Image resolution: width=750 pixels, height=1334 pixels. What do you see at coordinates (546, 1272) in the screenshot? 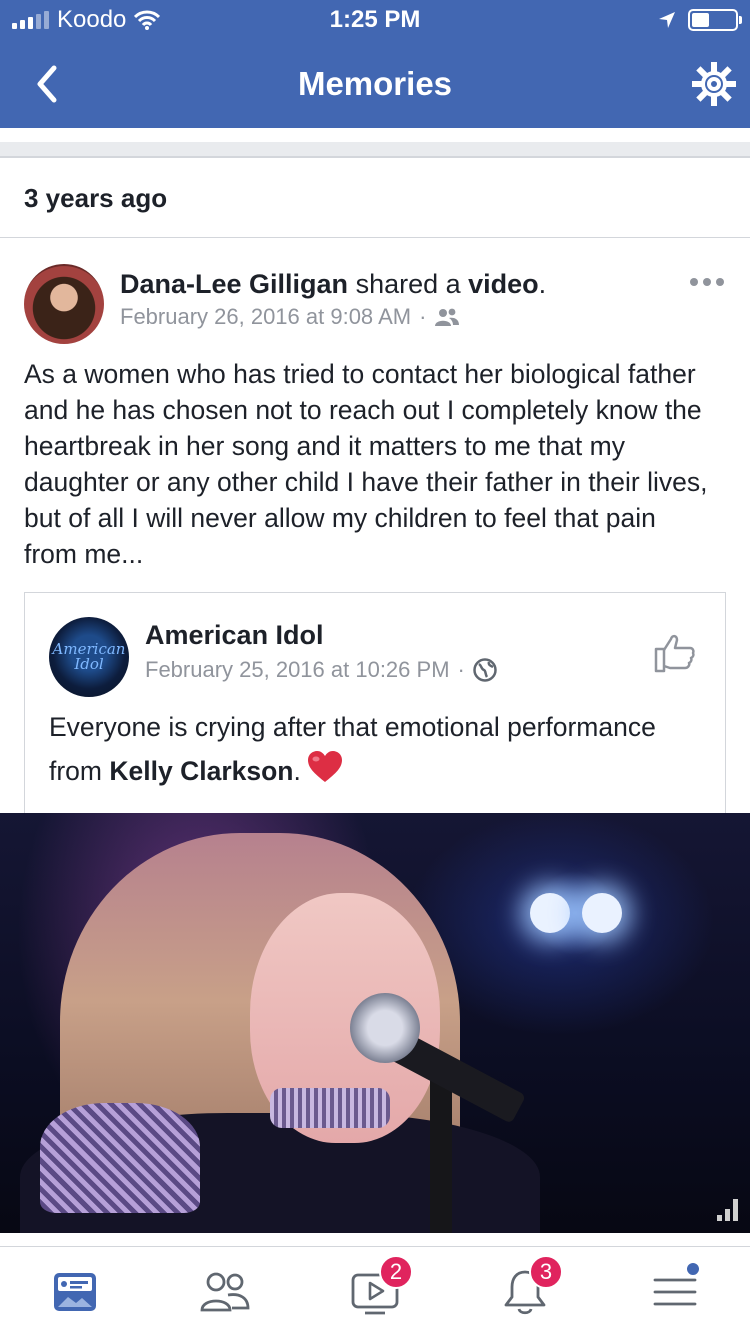
I see `notifications-badge: 3` at bounding box center [546, 1272].